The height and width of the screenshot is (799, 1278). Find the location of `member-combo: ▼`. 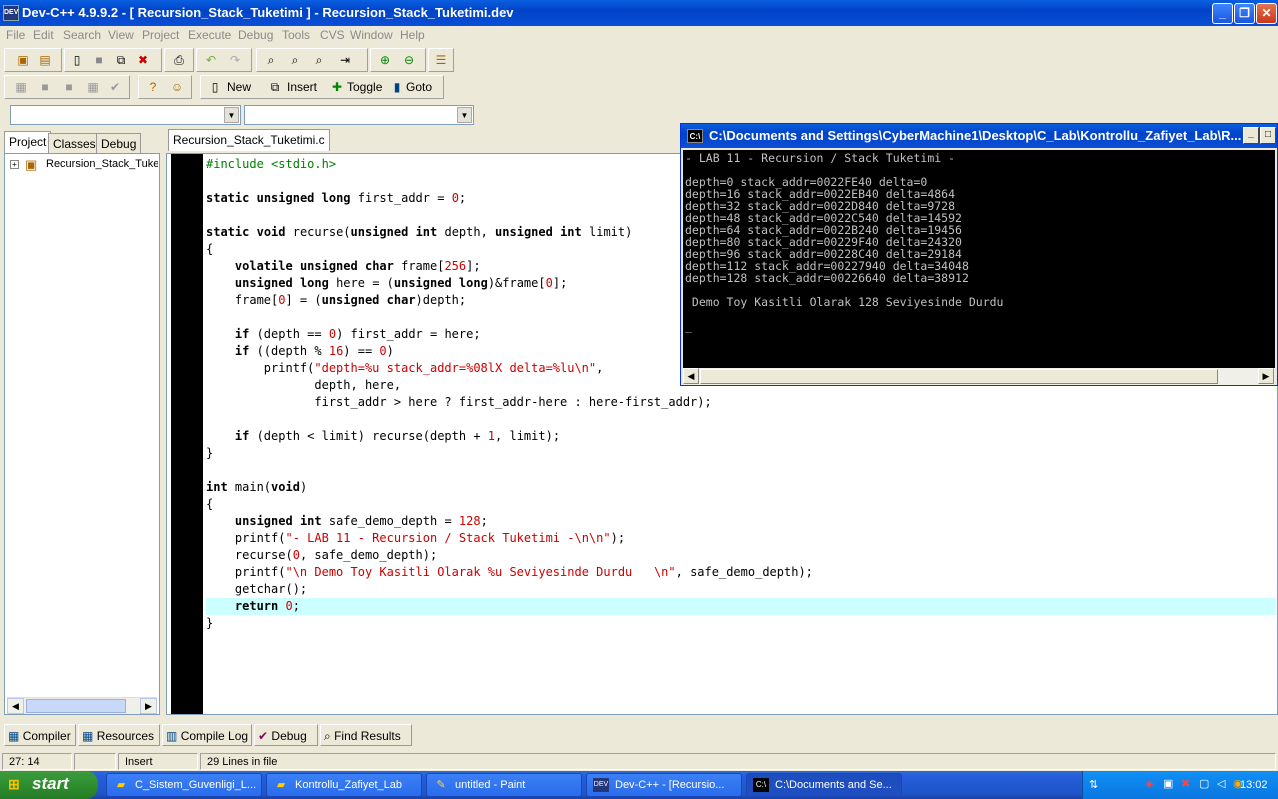

member-combo: ▼ is located at coordinates (359, 115).